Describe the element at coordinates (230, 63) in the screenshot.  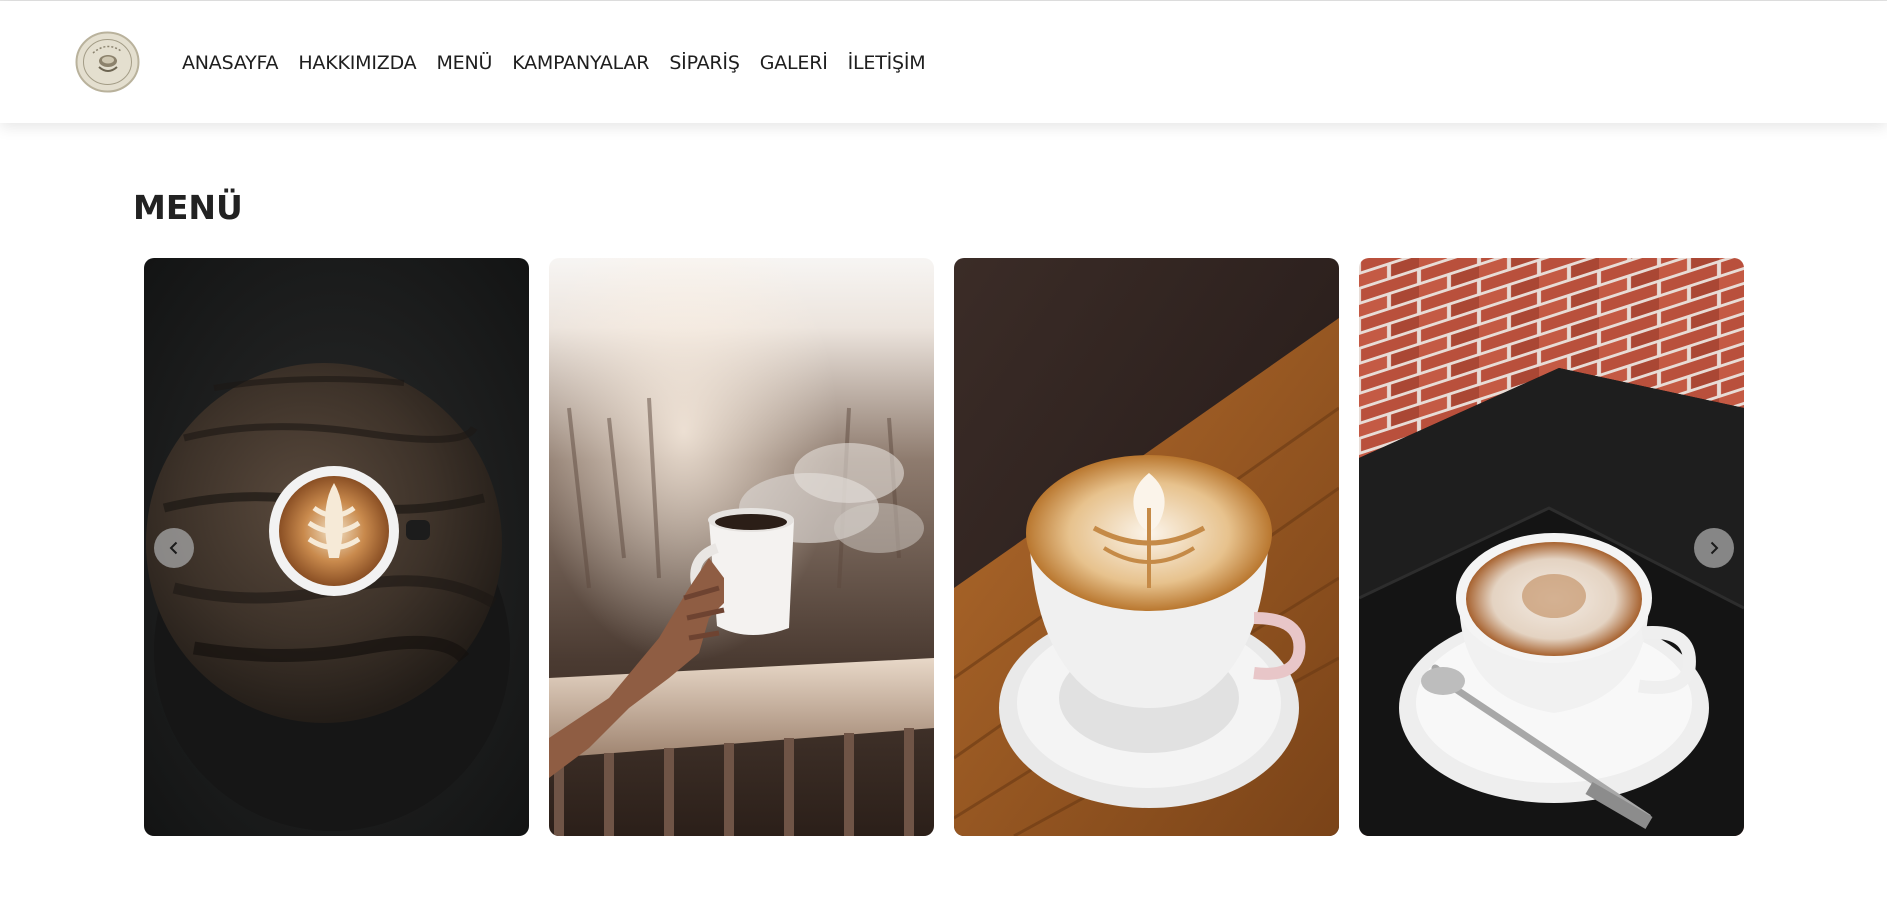
I see `nav-anasayfa: ANASAYFA` at that location.